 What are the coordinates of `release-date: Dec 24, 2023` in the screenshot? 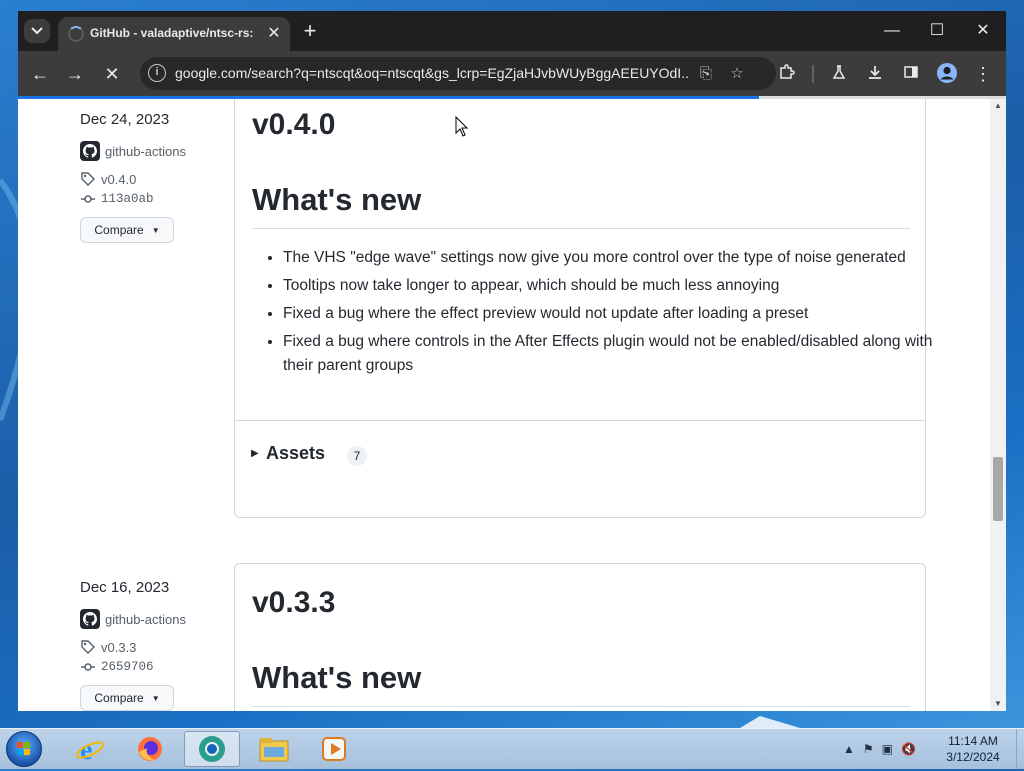 It's located at (125, 119).